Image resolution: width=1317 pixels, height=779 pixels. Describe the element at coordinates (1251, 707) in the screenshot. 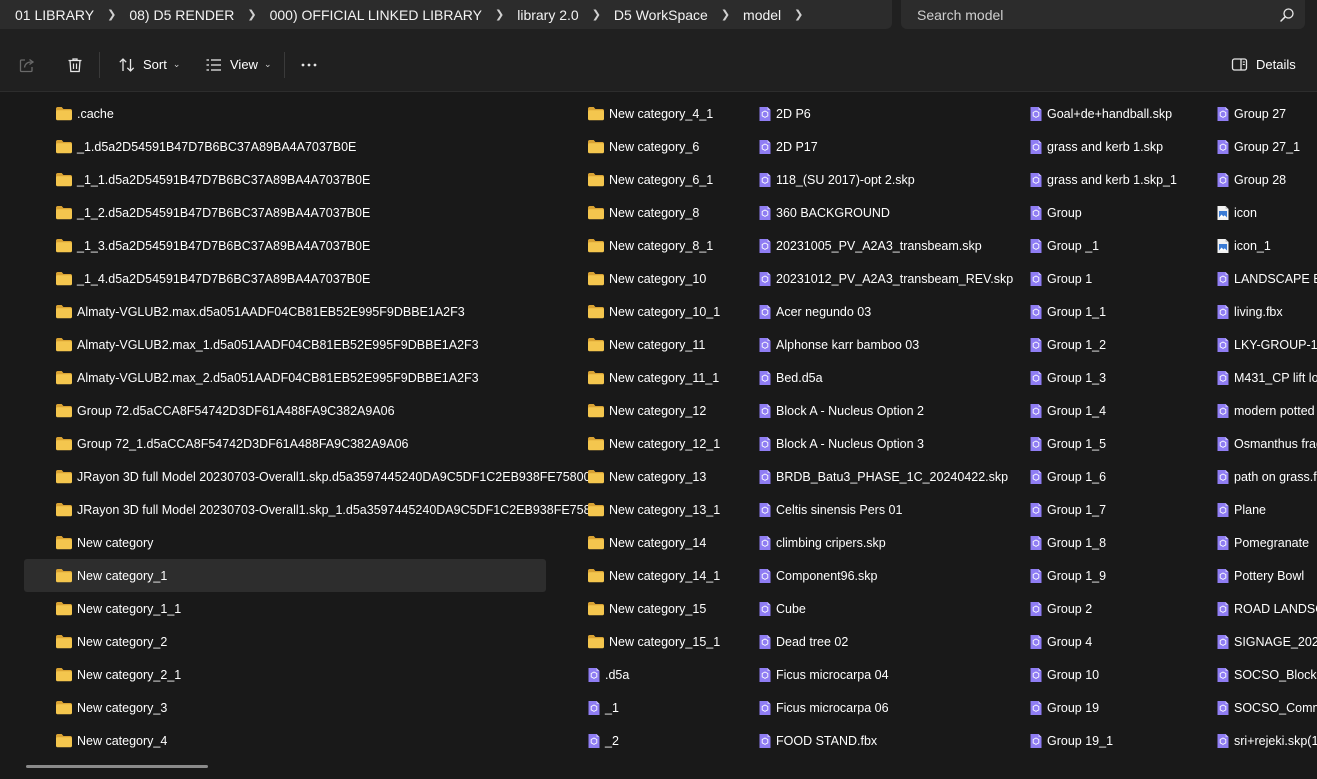

I see `file-item: SOCSO_Comme` at that location.